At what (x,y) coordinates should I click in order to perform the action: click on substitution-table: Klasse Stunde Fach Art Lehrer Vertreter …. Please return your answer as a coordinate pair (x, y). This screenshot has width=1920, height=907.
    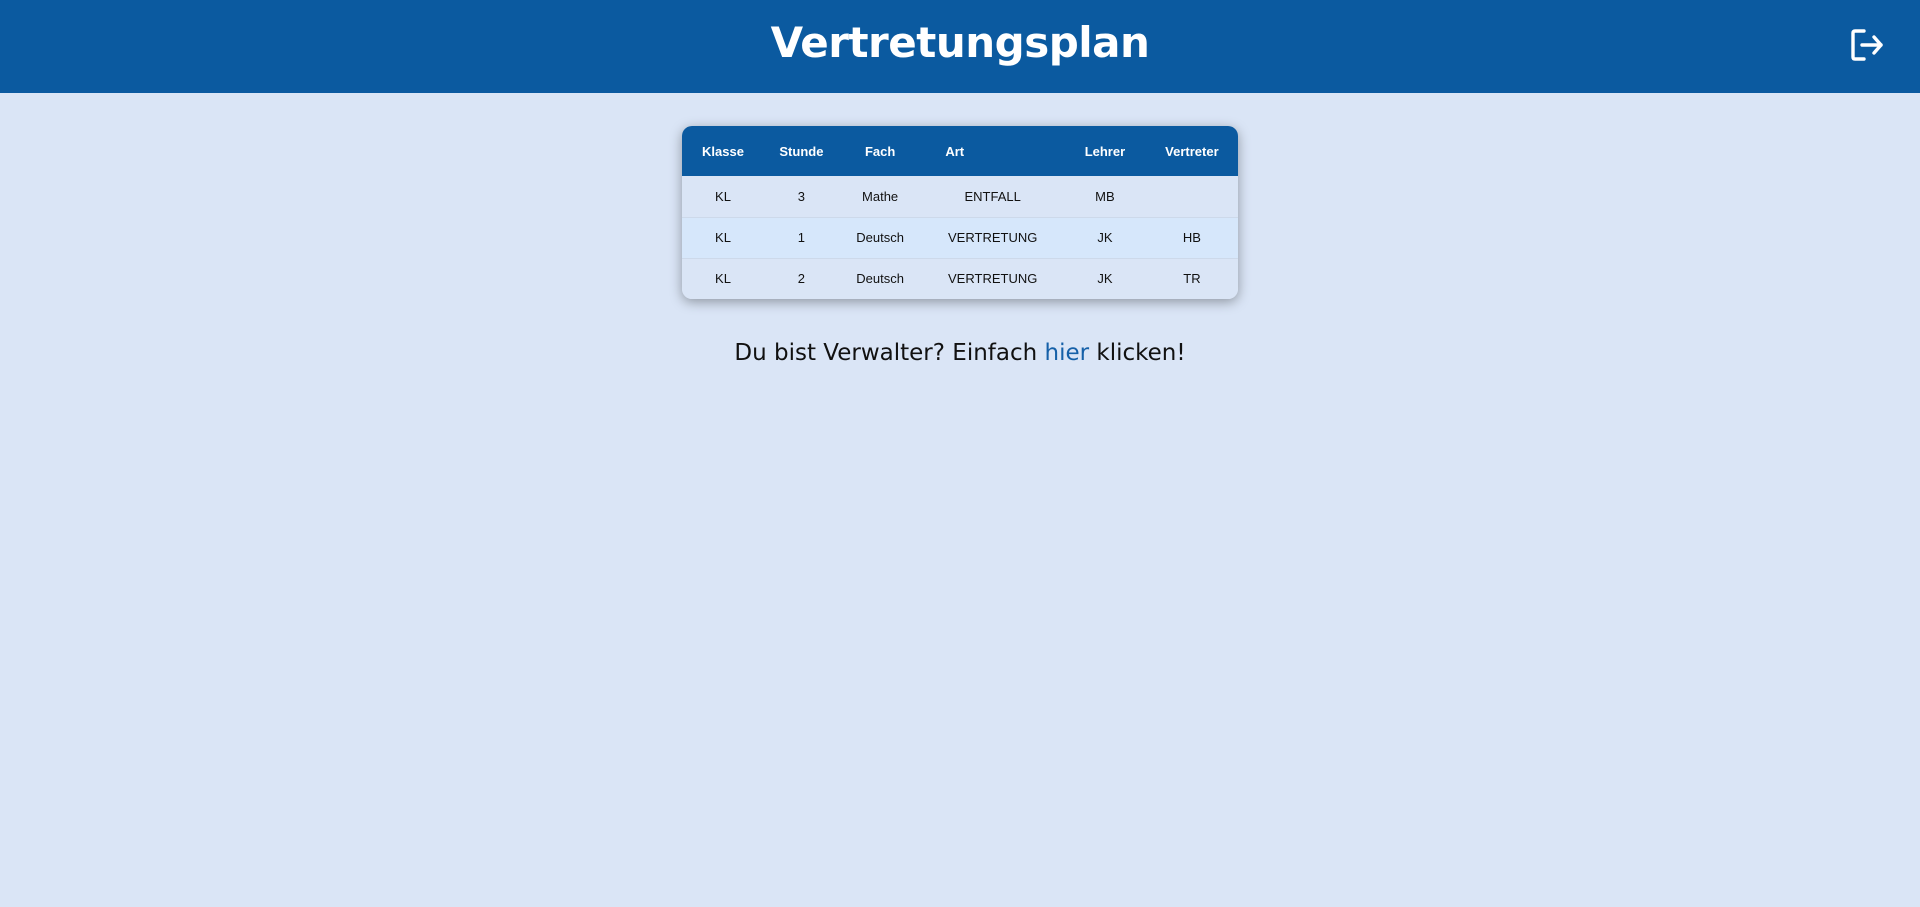
    Looking at the image, I should click on (960, 212).